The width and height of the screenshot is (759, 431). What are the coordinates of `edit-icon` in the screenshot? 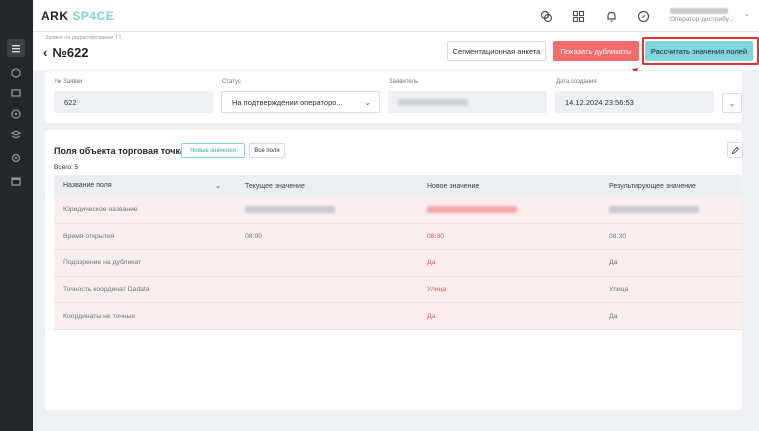 It's located at (735, 150).